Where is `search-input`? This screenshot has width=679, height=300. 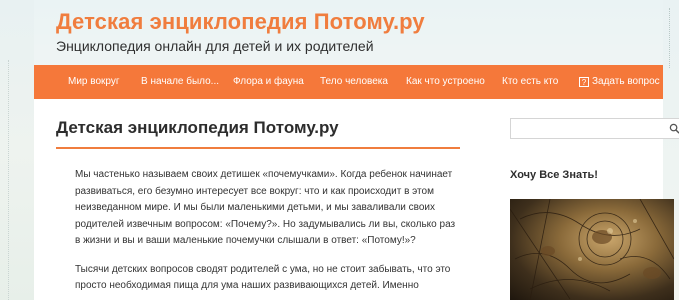 search-input is located at coordinates (594, 128).